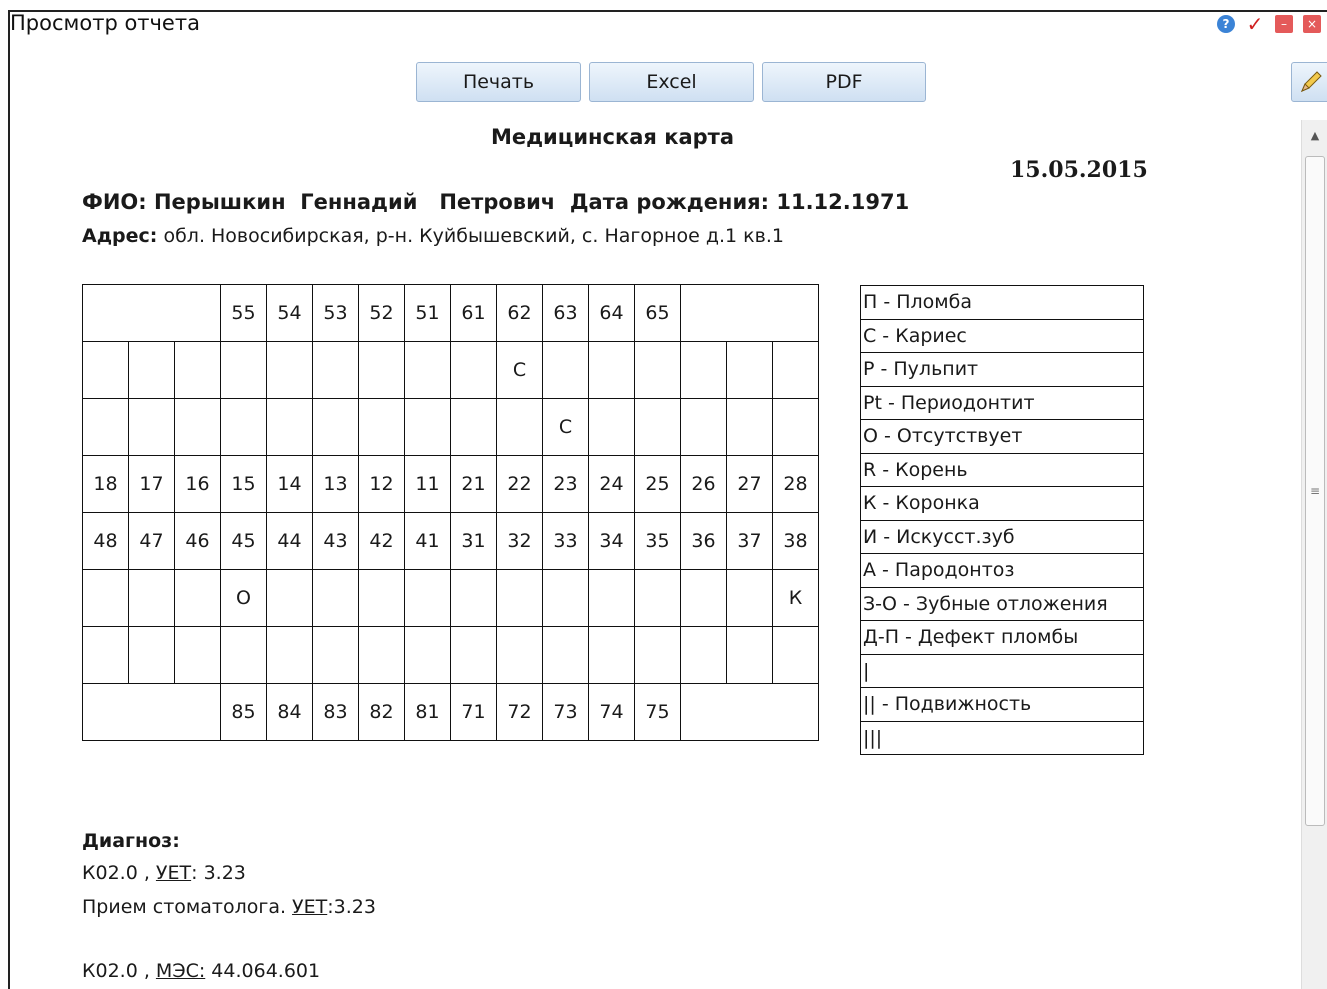 The width and height of the screenshot is (1327, 989). What do you see at coordinates (243, 541) in the screenshot?
I see `tooth-cell: 45` at bounding box center [243, 541].